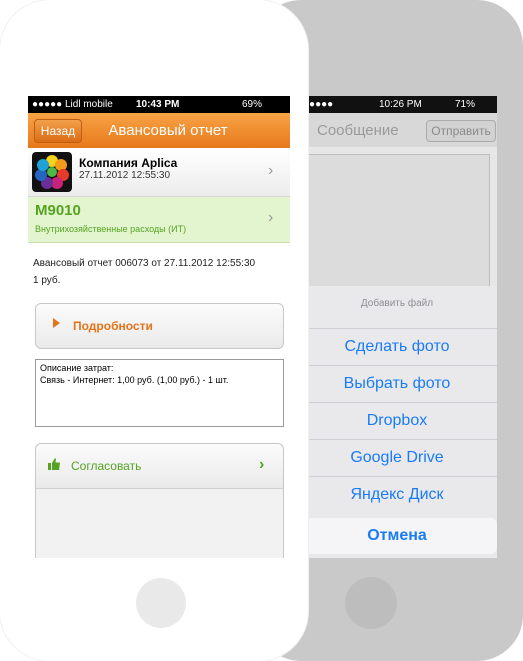  I want to click on back-nav-bar: Сообщение Отправить, so click(397, 130).